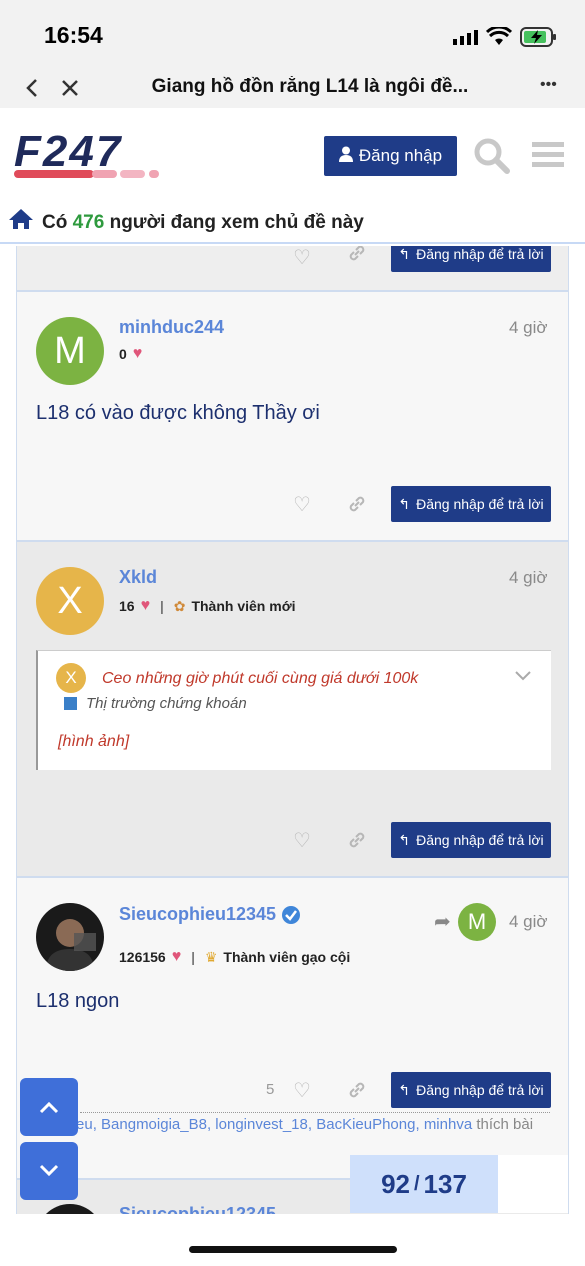  Describe the element at coordinates (499, 38) in the screenshot. I see `wifi-icon` at that location.